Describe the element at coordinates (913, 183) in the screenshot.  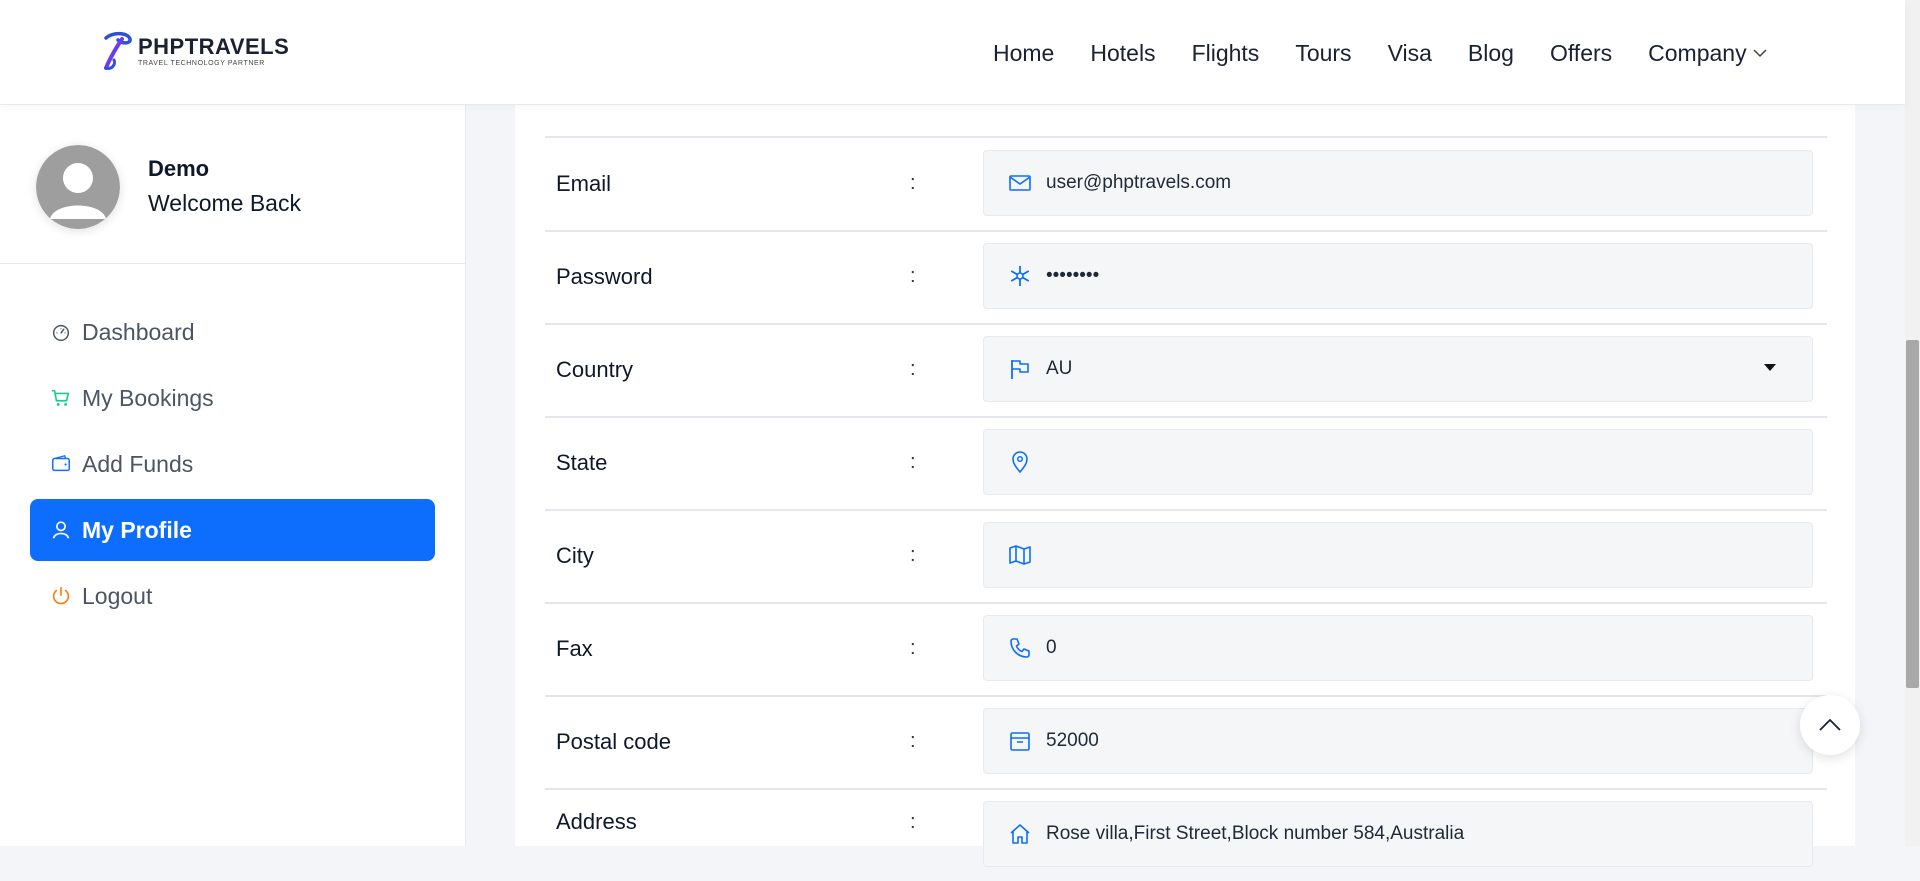
I see `email-colon: :` at that location.